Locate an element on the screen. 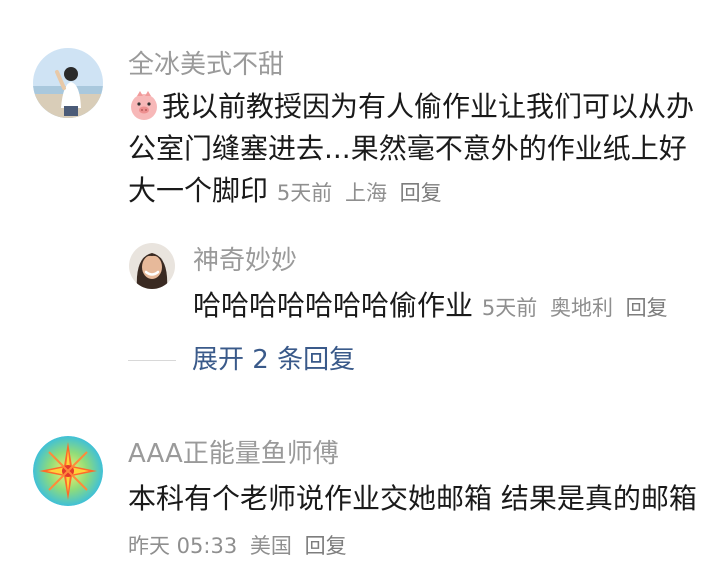 Image resolution: width=718 pixels, height=570 pixels. comment-text: 本科有个老师说作业交她邮箱 结果是真的邮箱 is located at coordinates (412, 498).